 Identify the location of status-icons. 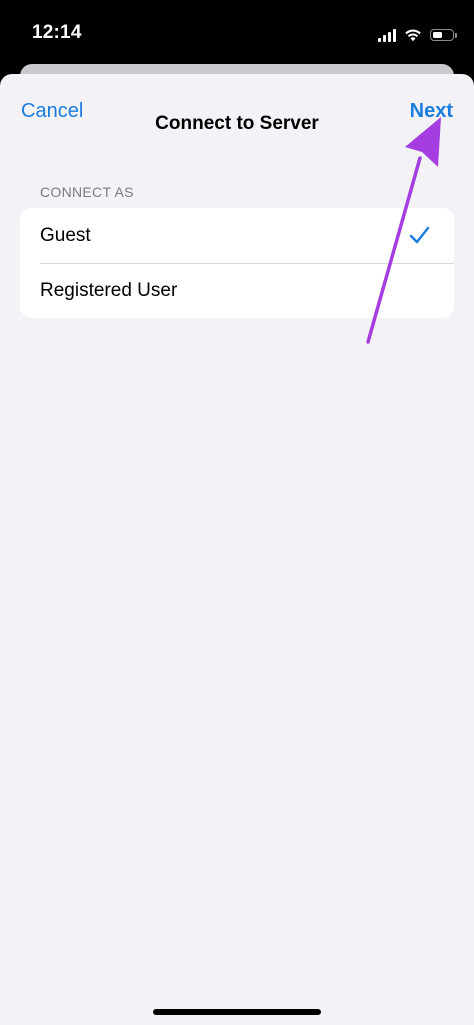
(417, 35).